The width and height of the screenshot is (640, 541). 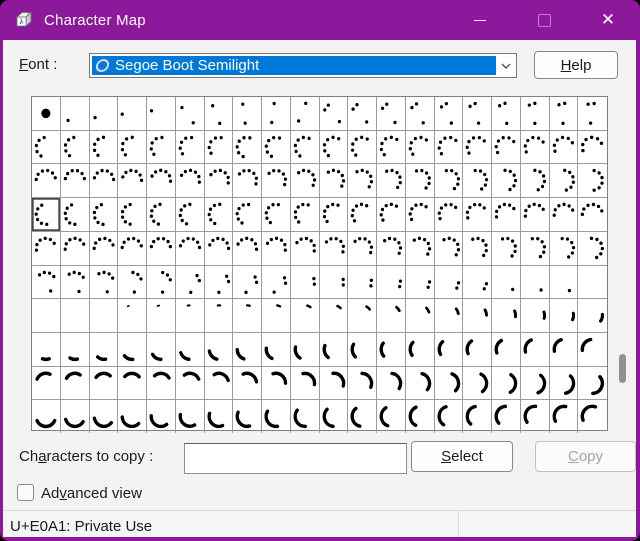 I want to click on copy-button: Copy, so click(x=585, y=456).